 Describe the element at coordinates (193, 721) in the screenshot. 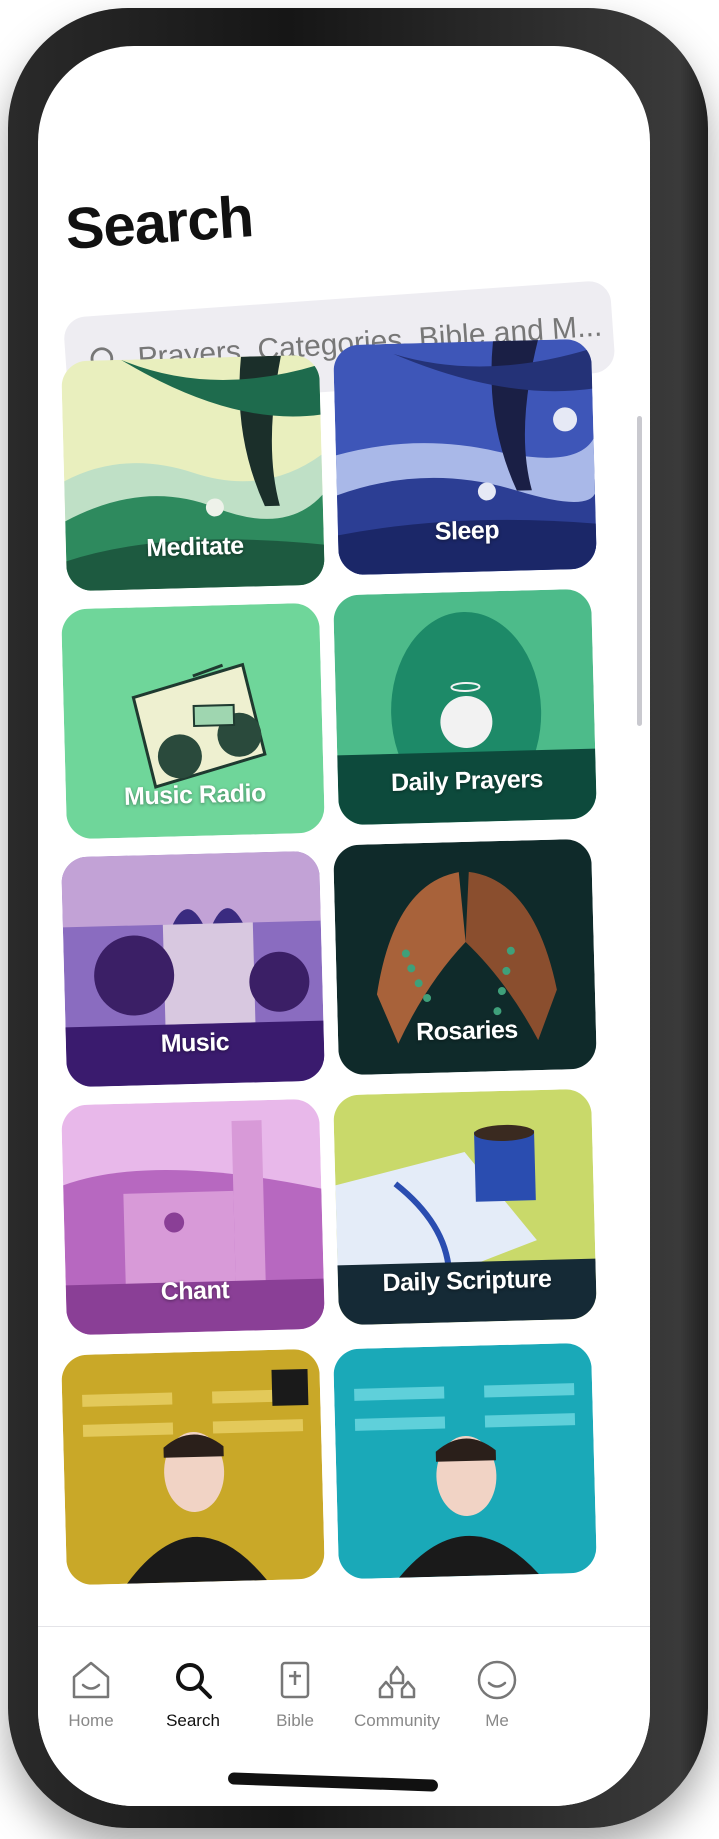

I see `tile-music-radio: Music Radio` at that location.